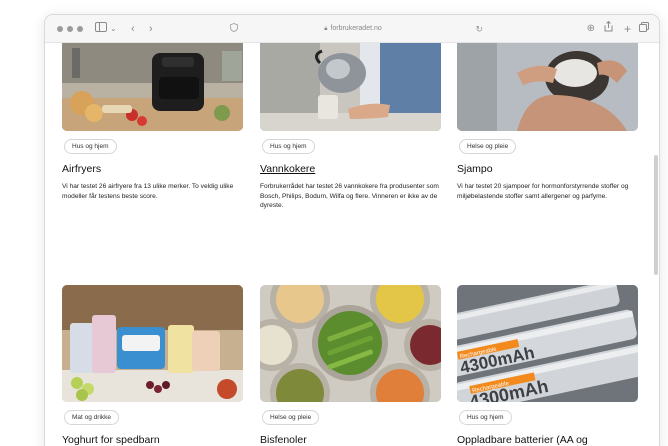 The height and width of the screenshot is (446, 668). Describe the element at coordinates (152, 343) in the screenshot. I see `yoghurt-photo` at that location.